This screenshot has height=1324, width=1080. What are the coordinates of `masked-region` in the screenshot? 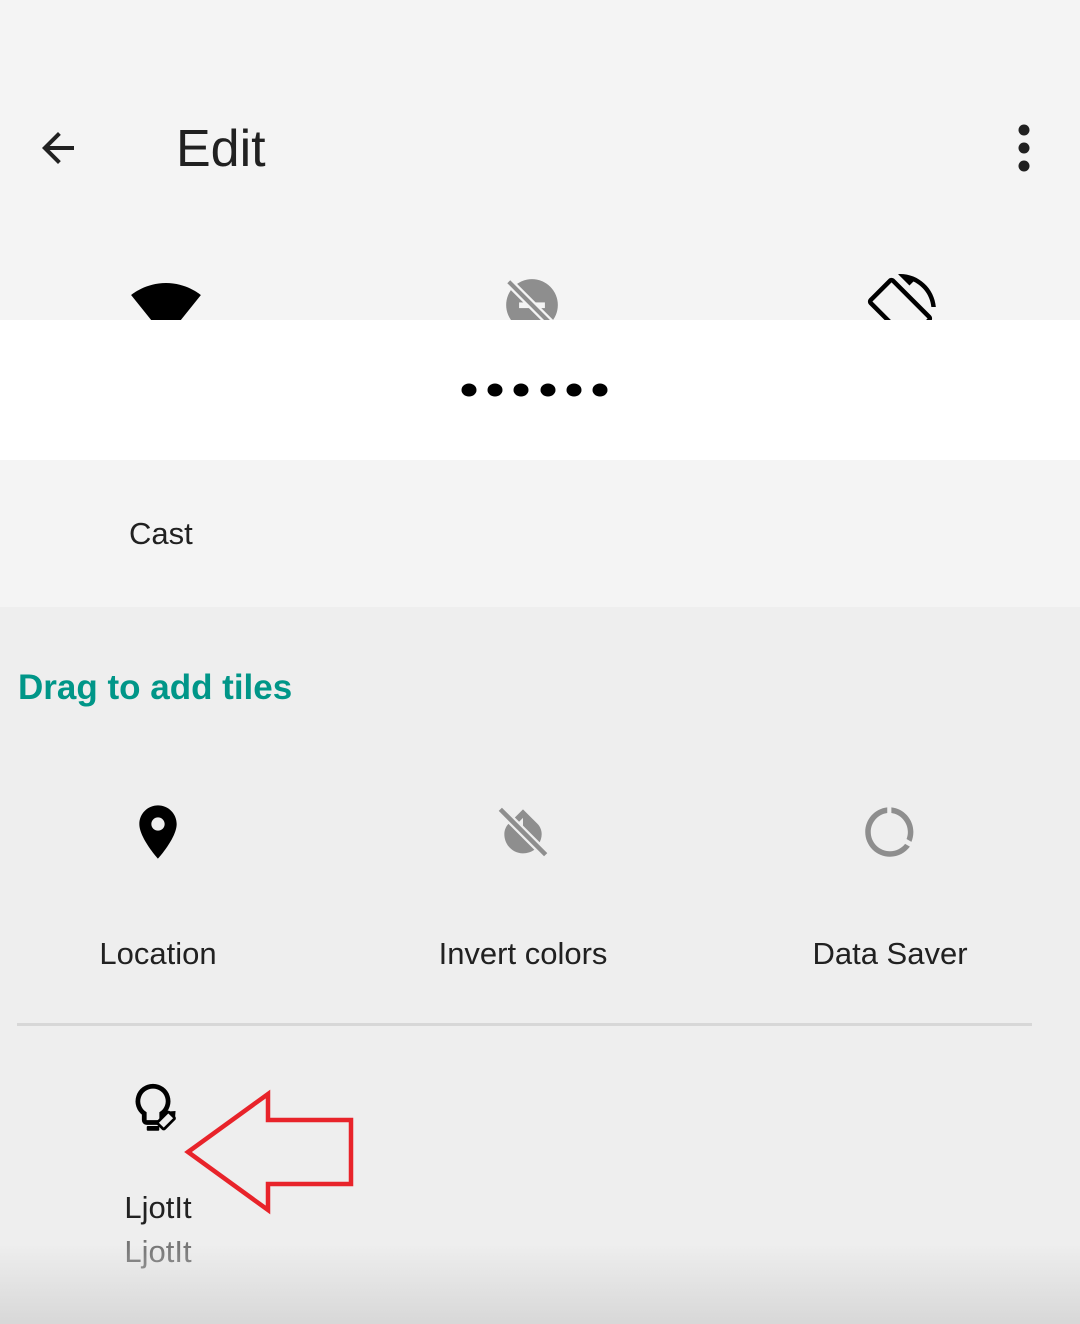 It's located at (540, 390).